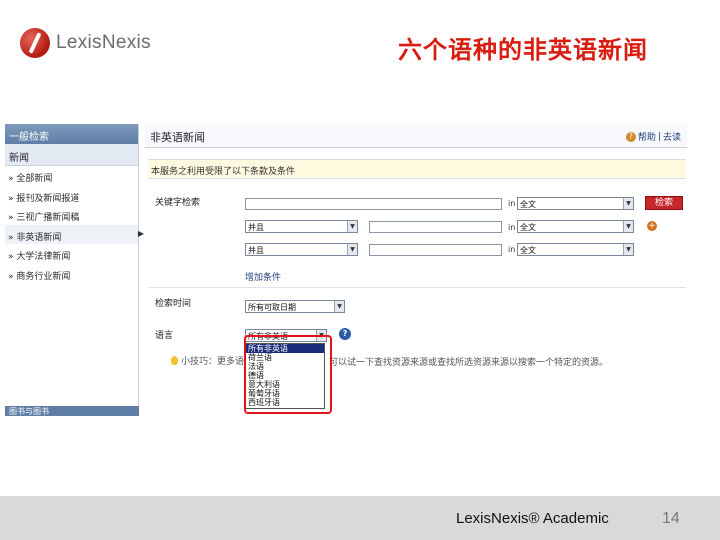 The image size is (720, 540). What do you see at coordinates (174, 360) in the screenshot?
I see `lightbulb-icon` at bounding box center [174, 360].